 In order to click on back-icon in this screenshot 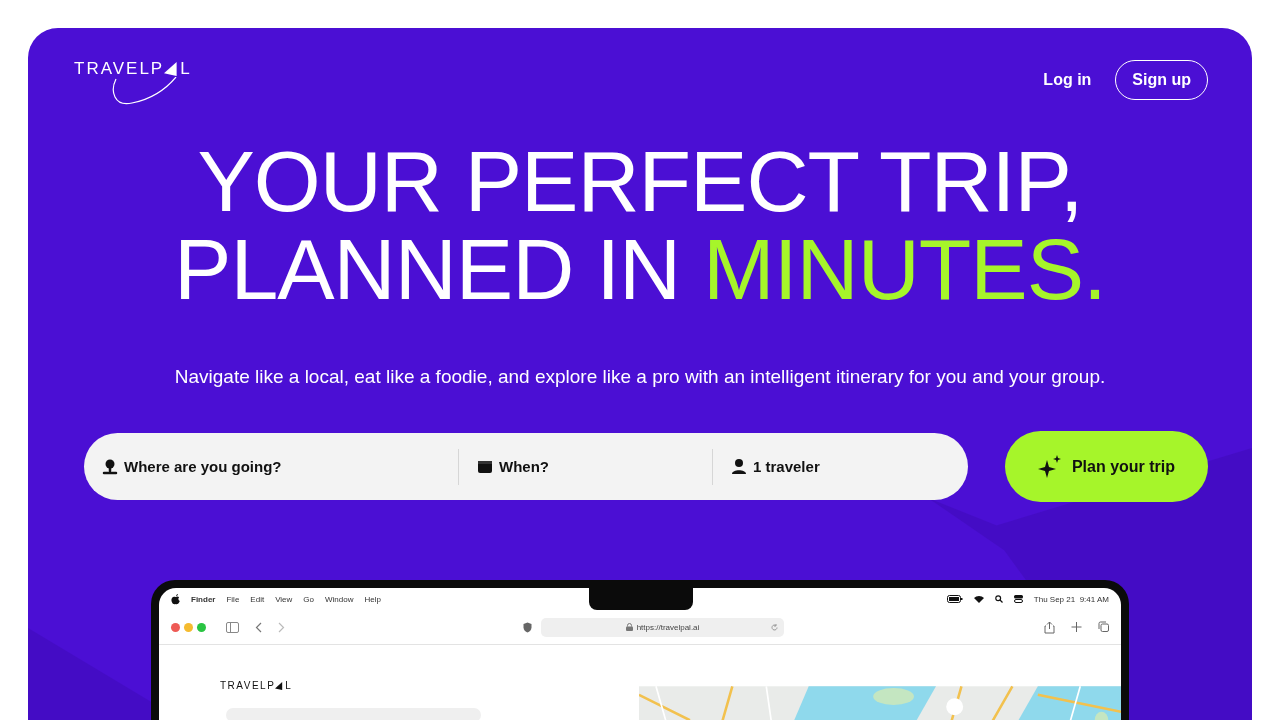, I will do `click(258, 627)`.